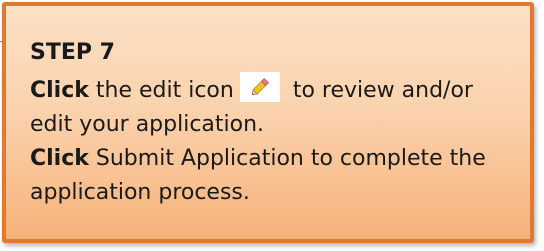  What do you see at coordinates (72, 52) in the screenshot?
I see `step-title: STEP 7` at bounding box center [72, 52].